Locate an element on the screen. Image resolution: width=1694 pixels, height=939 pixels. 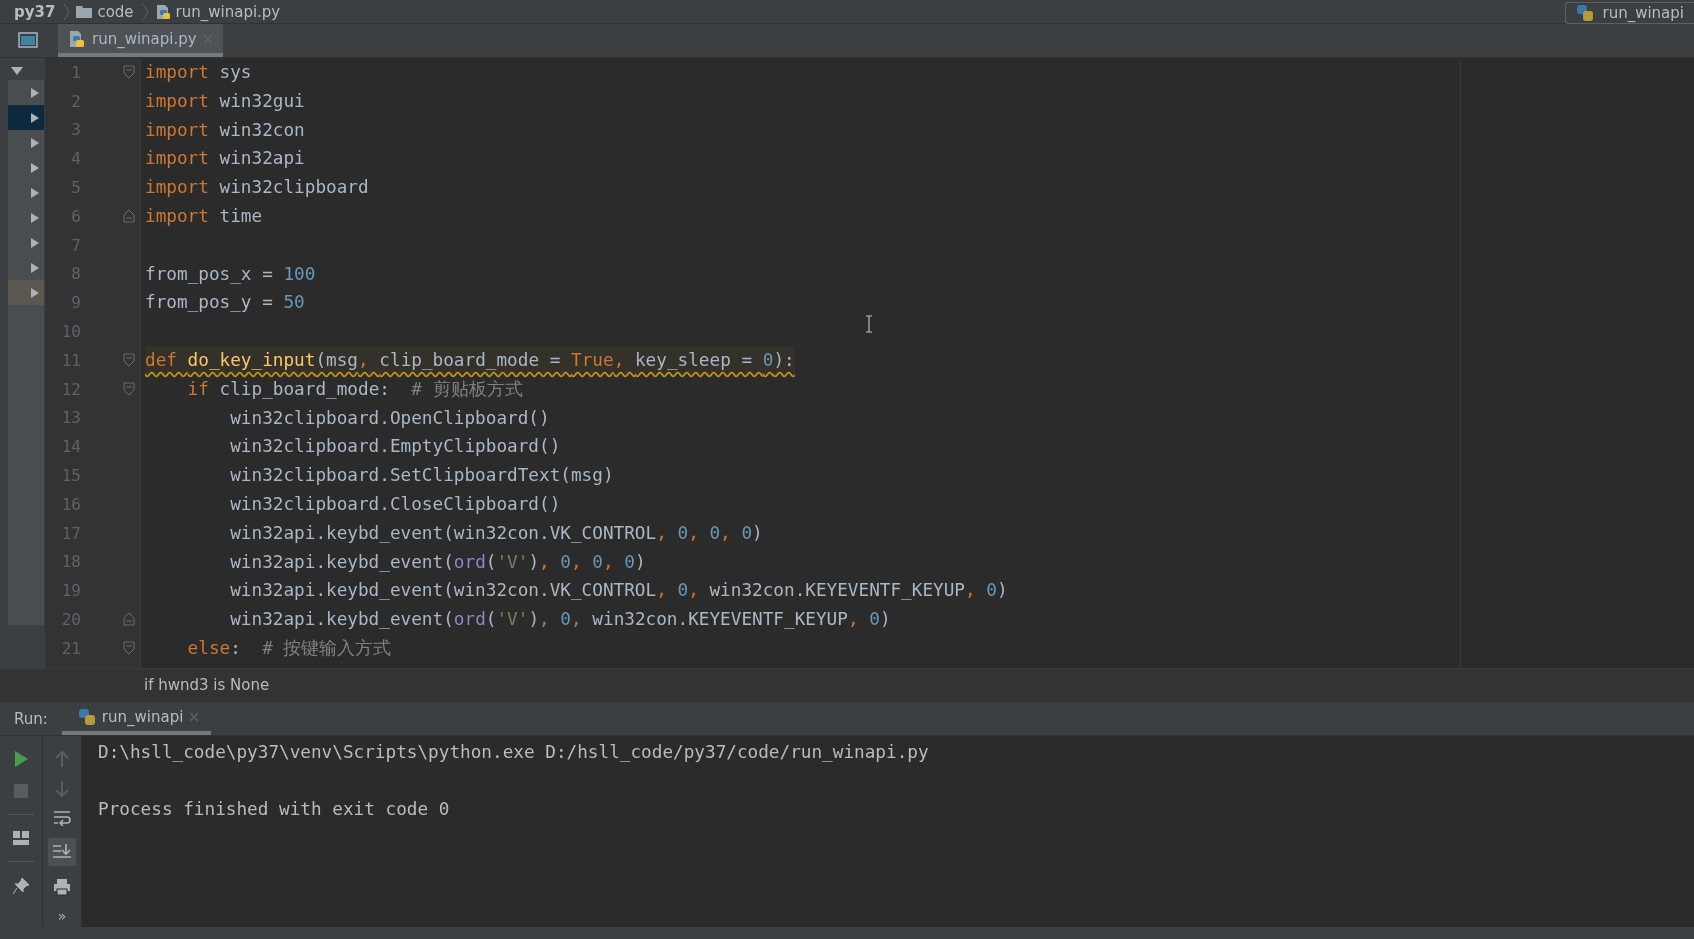
code-line: import win32clipboard is located at coordinates (257, 188).